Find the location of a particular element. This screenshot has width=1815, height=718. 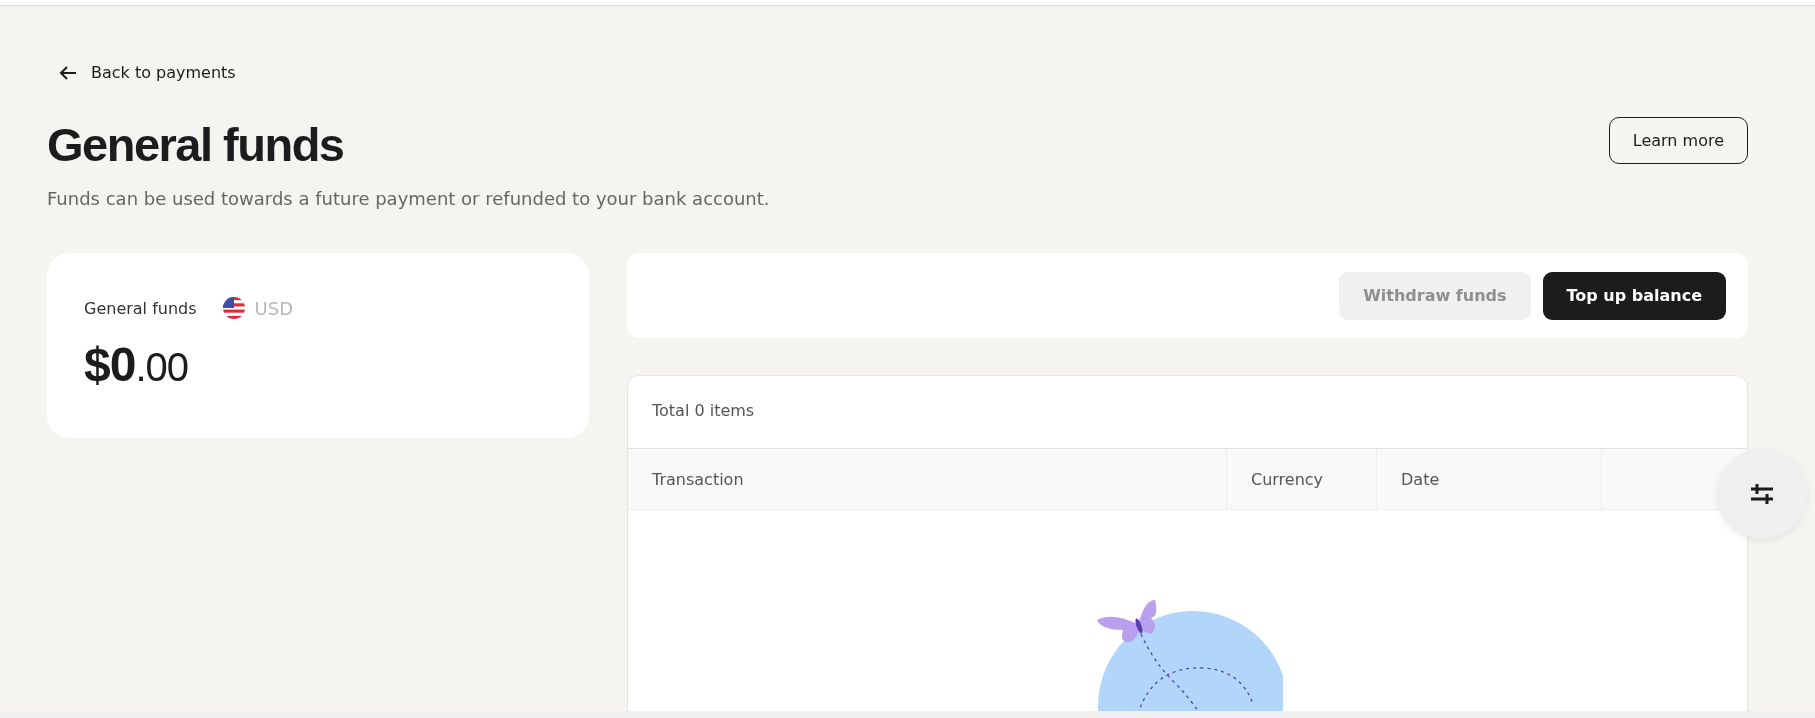

column-header: Date is located at coordinates (1489, 479).